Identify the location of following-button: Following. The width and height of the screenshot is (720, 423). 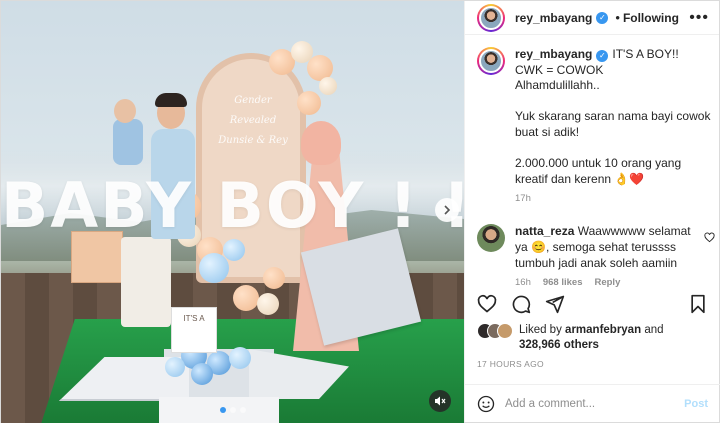
(651, 18).